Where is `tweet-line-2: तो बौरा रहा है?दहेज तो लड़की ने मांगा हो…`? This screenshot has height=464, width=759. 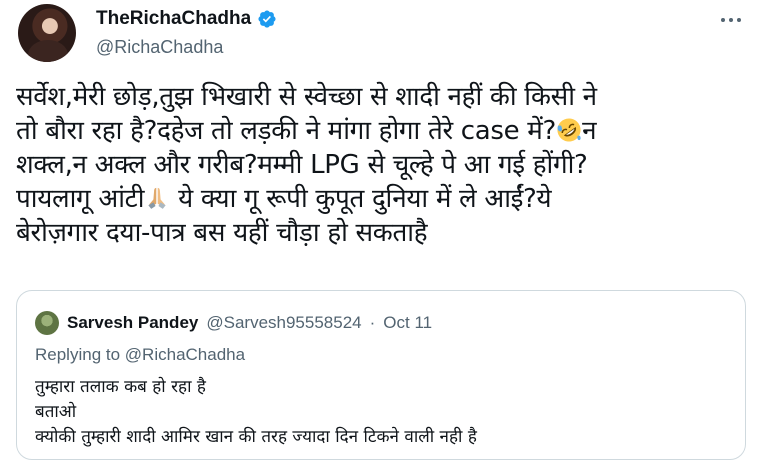 tweet-line-2: तो बौरा रहा है?दहेज तो लड़की ने मांगा हो… is located at coordinates (381, 131).